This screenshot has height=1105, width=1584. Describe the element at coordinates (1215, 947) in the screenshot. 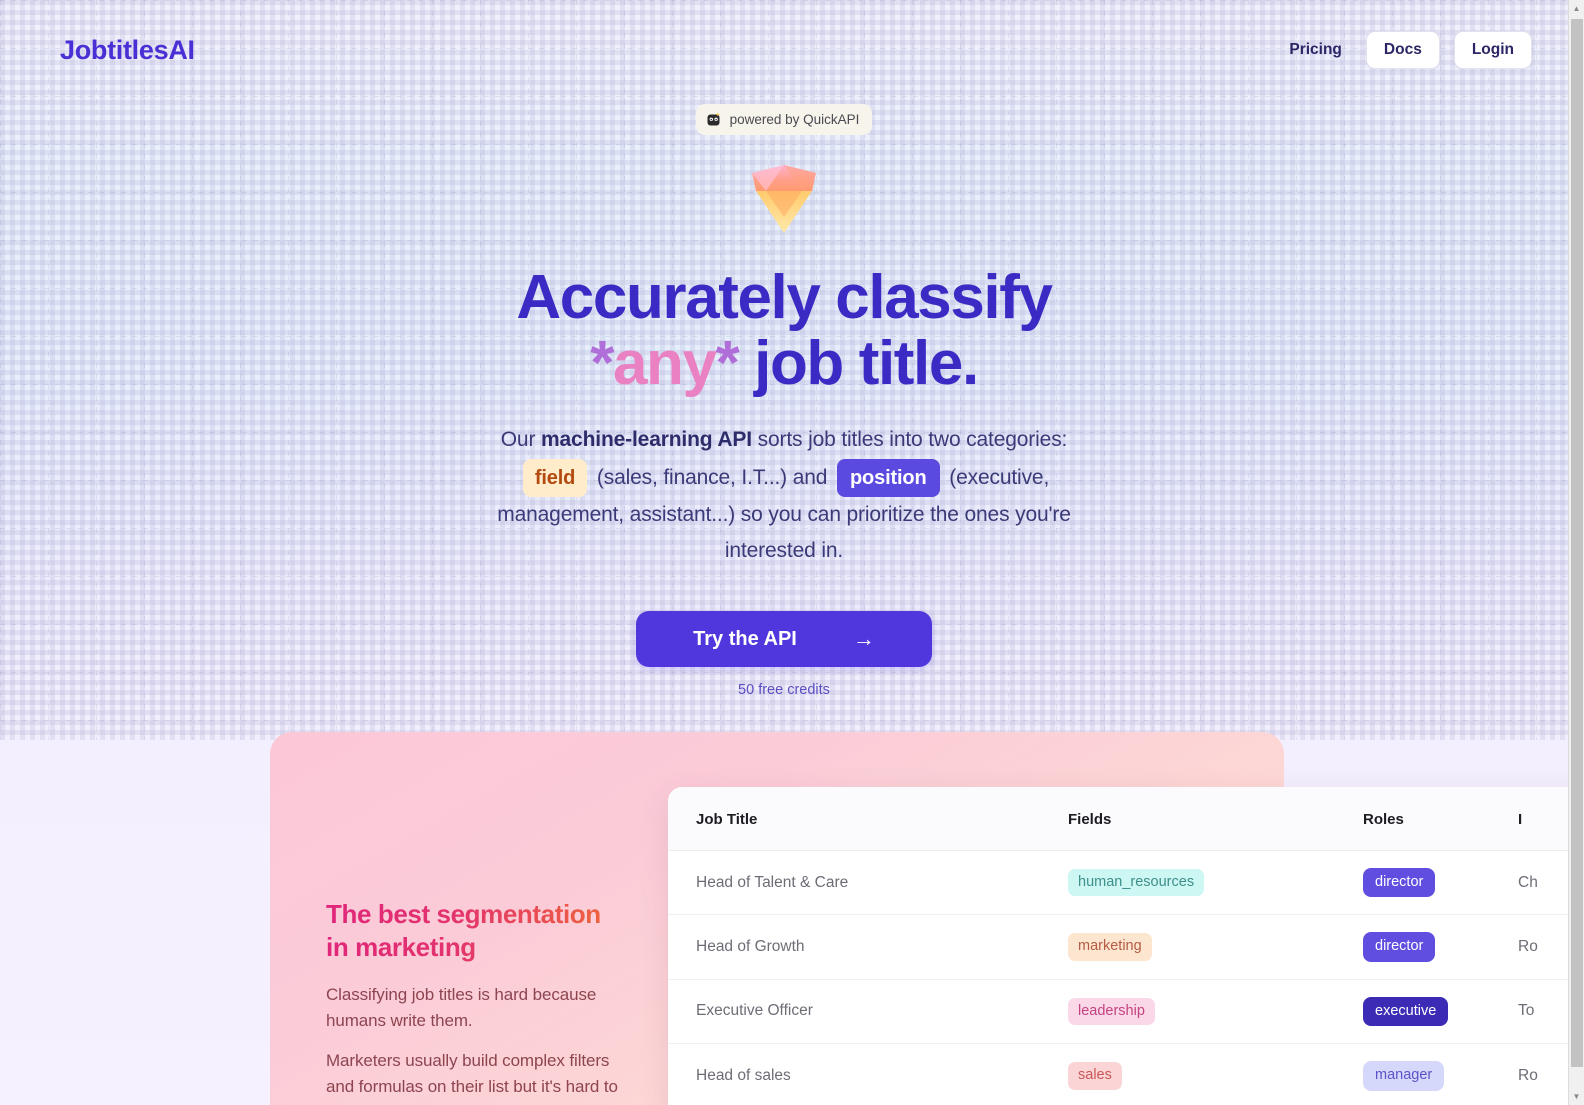

I see `cell-field: marketing` at that location.